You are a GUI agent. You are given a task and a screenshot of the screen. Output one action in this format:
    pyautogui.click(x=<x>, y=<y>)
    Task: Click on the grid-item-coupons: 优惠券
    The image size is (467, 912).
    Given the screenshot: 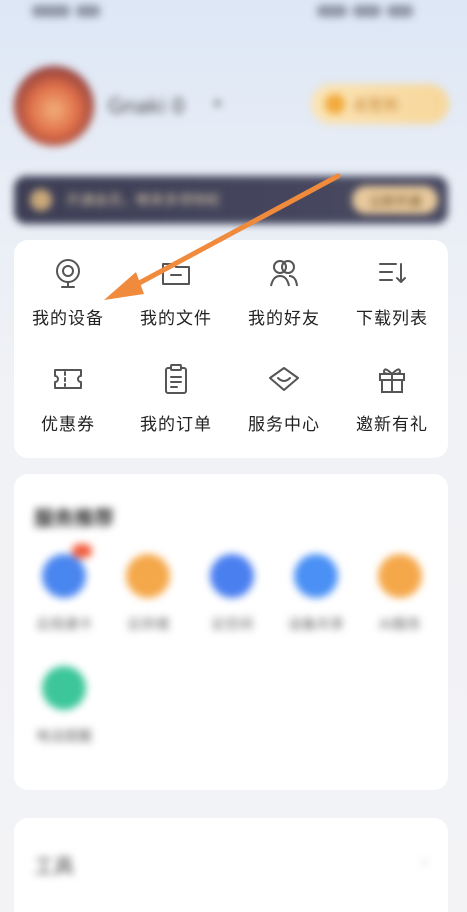 What is the action you would take?
    pyautogui.click(x=68, y=394)
    